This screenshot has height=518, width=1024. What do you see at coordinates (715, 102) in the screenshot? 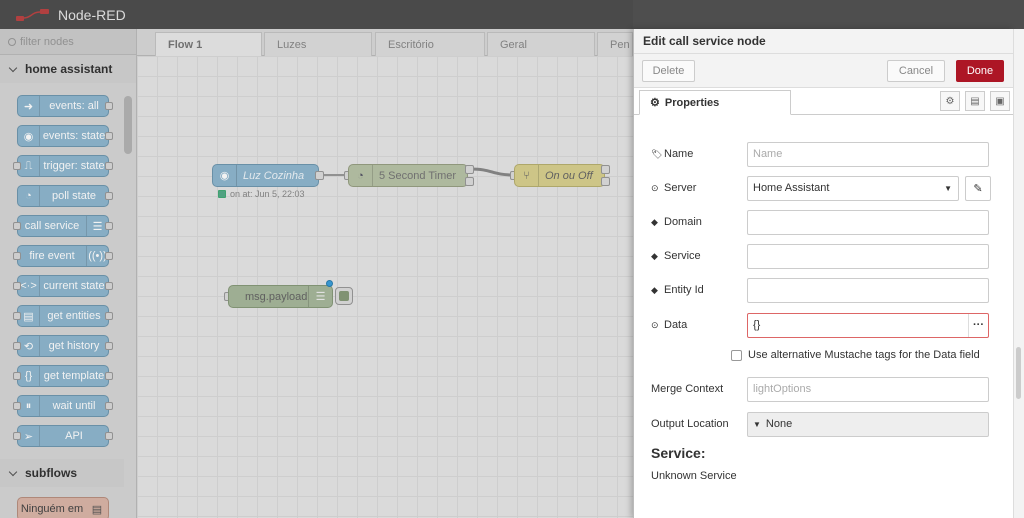
I see `tab-properties: ⚙ Properties` at bounding box center [715, 102].